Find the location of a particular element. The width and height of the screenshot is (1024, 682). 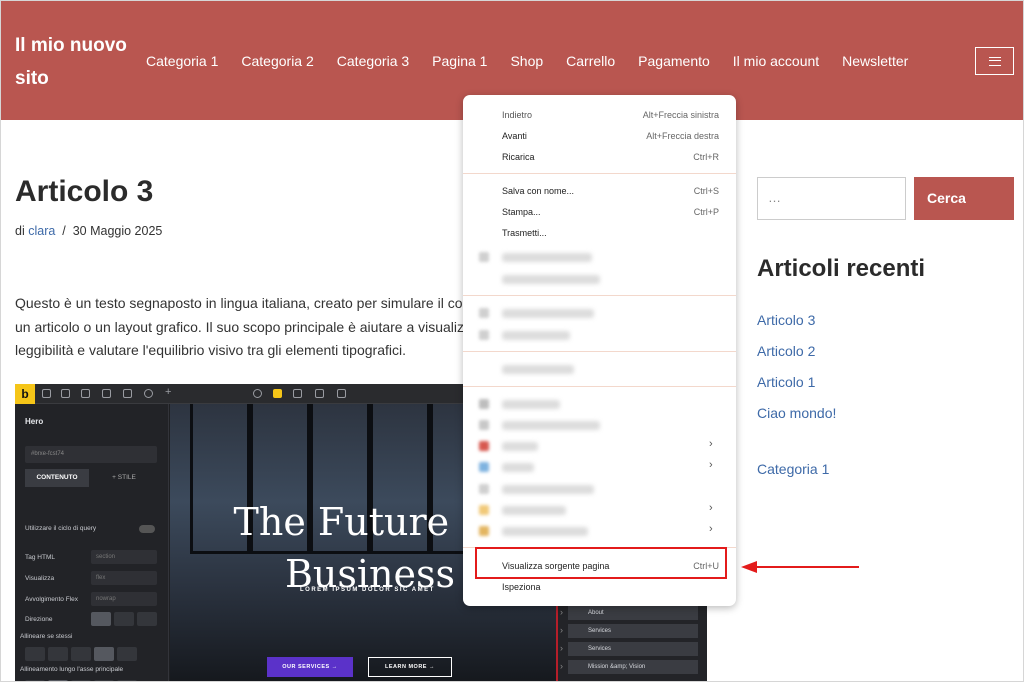

hero-subtitle: LOREM IPSUM DOLOR SIC AMET is located at coordinates (367, 590).